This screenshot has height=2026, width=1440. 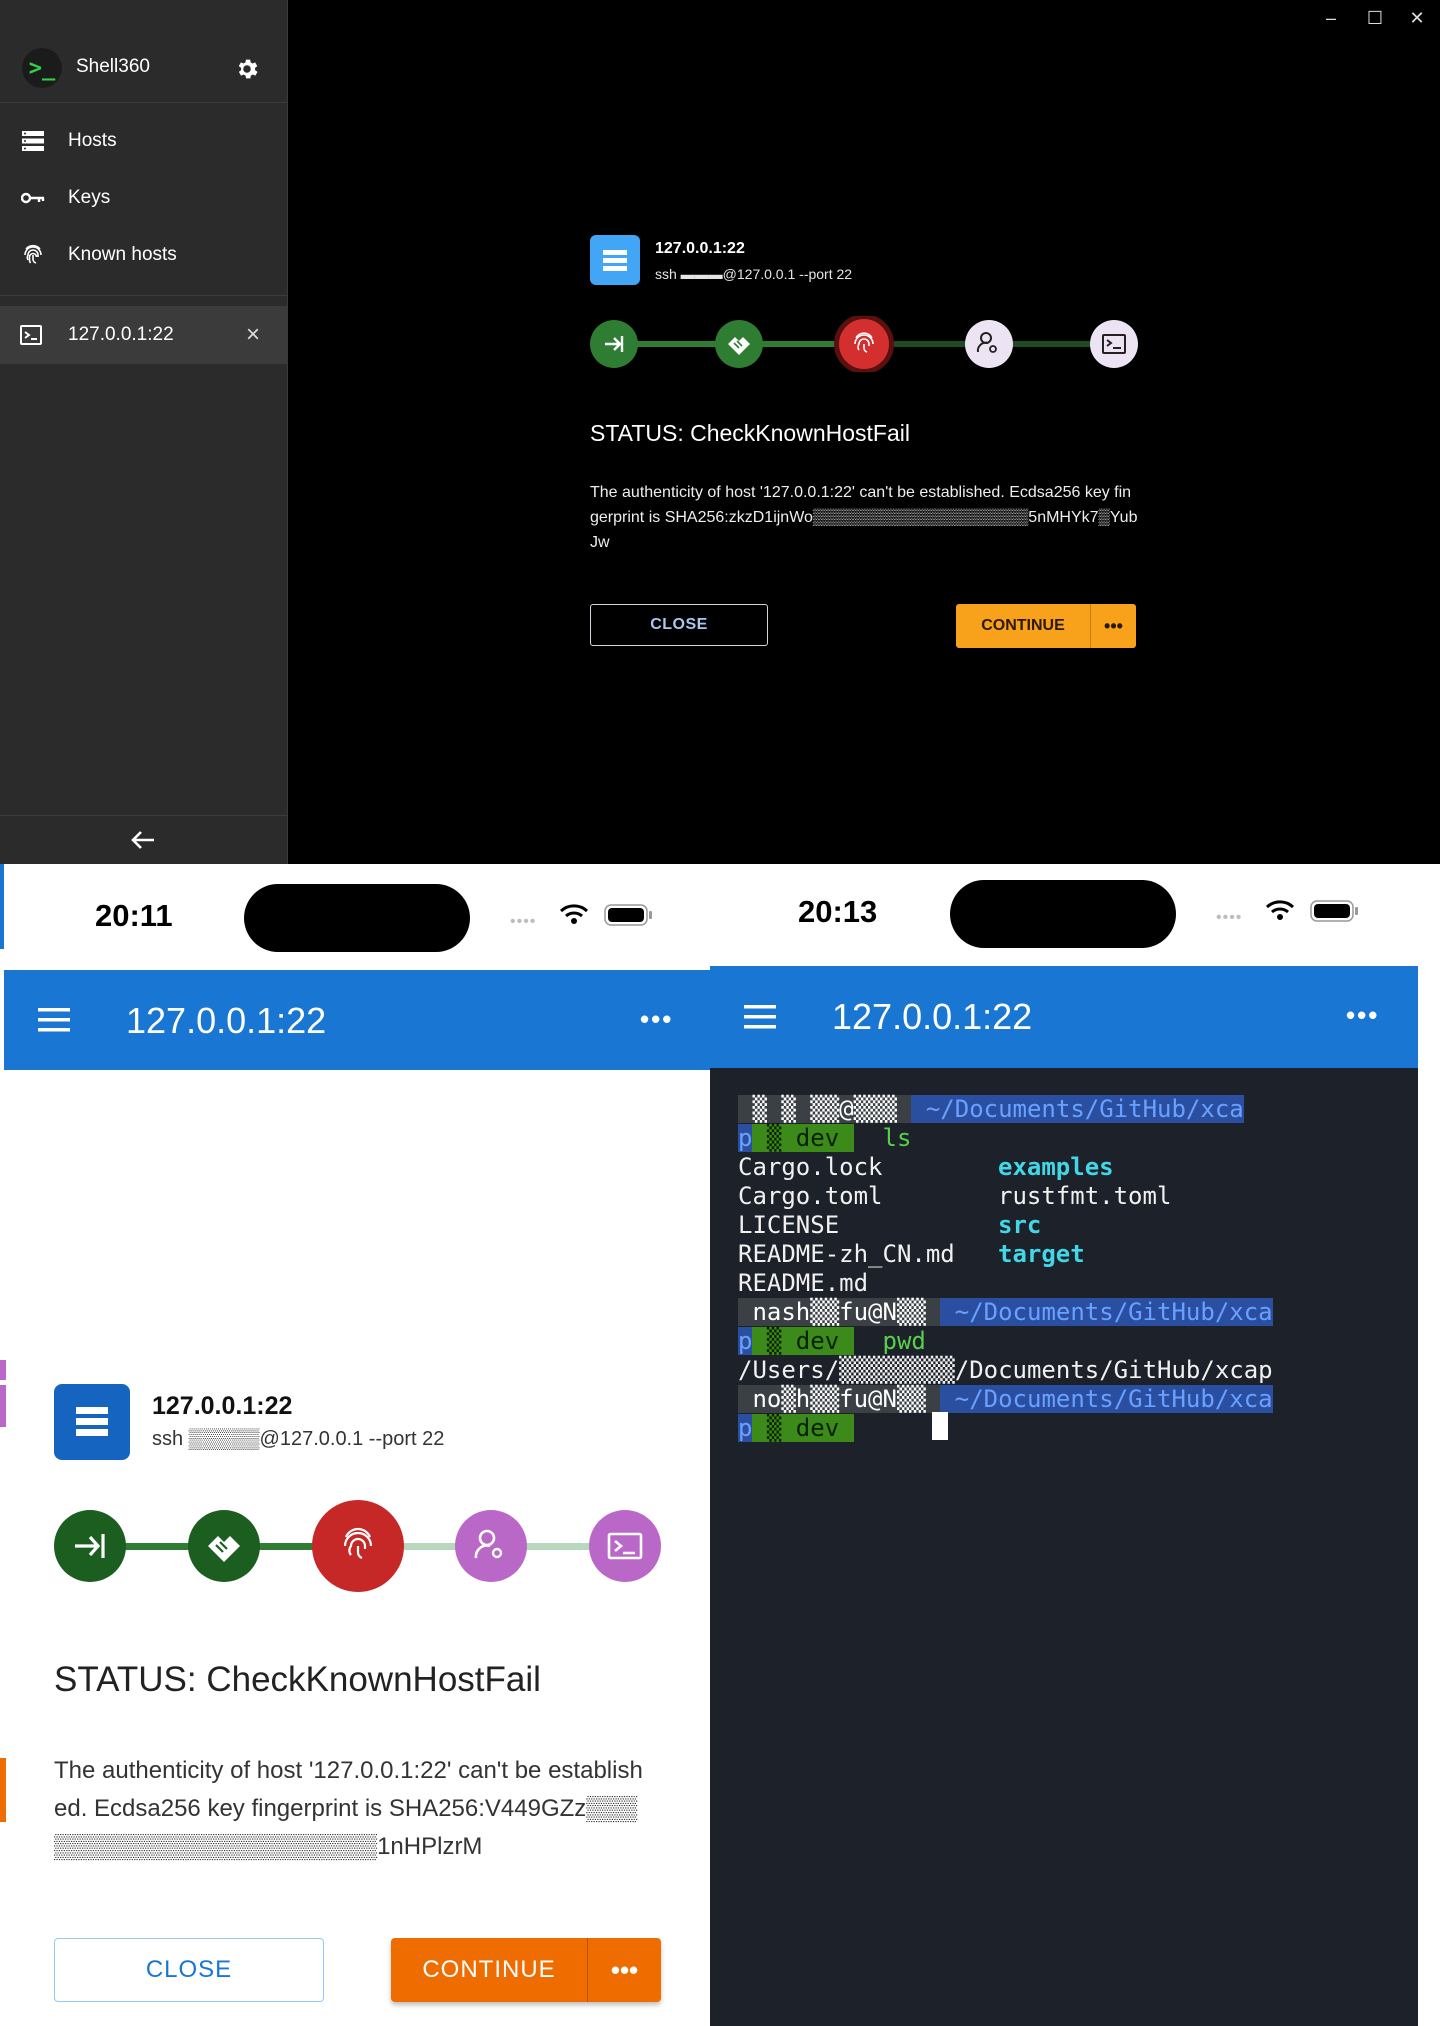 I want to click on file-name: README-zh_CN.md, so click(x=846, y=1254).